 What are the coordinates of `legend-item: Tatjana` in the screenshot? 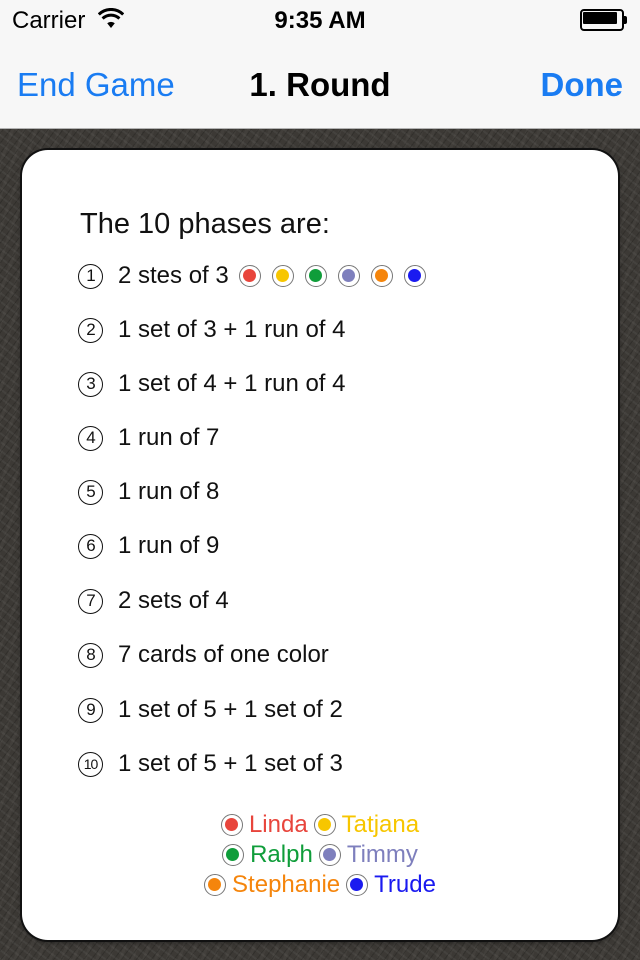 It's located at (366, 825).